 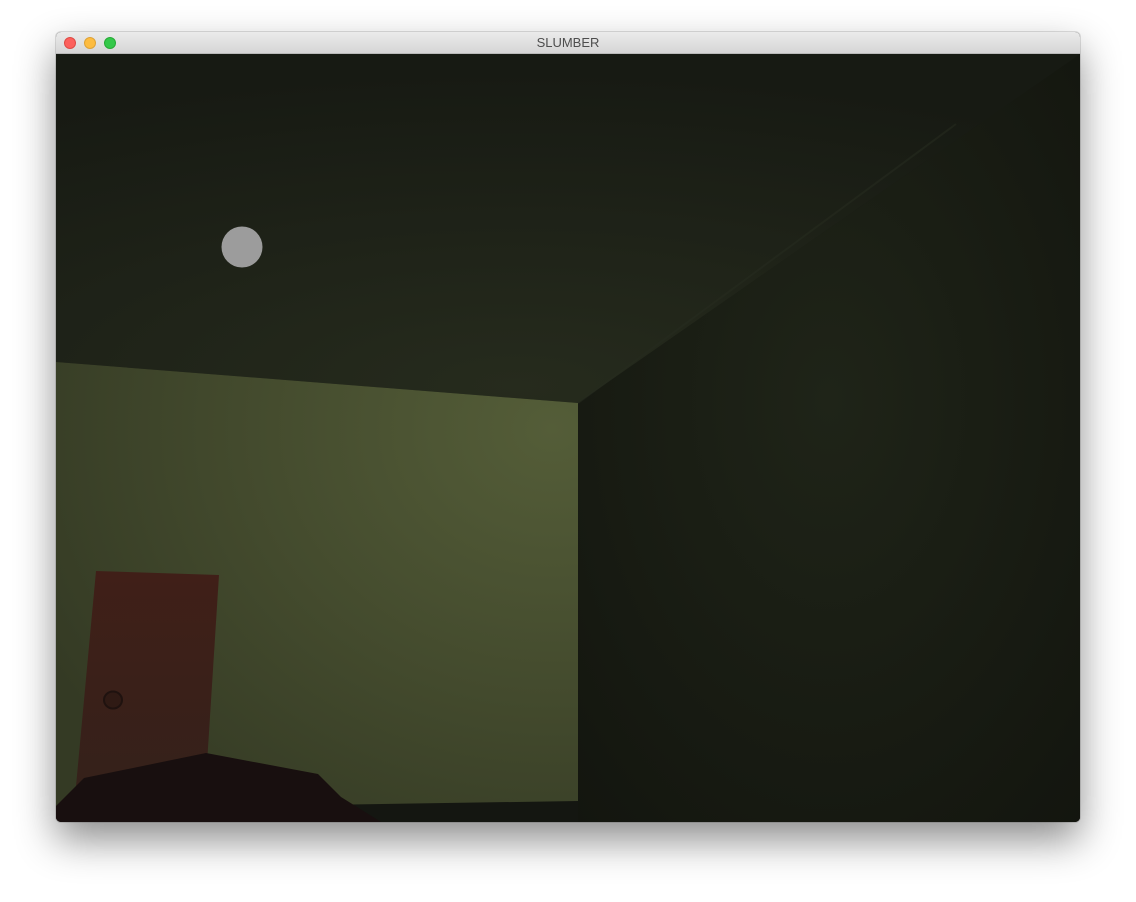 I want to click on window-title: SLUMBER, so click(x=568, y=42).